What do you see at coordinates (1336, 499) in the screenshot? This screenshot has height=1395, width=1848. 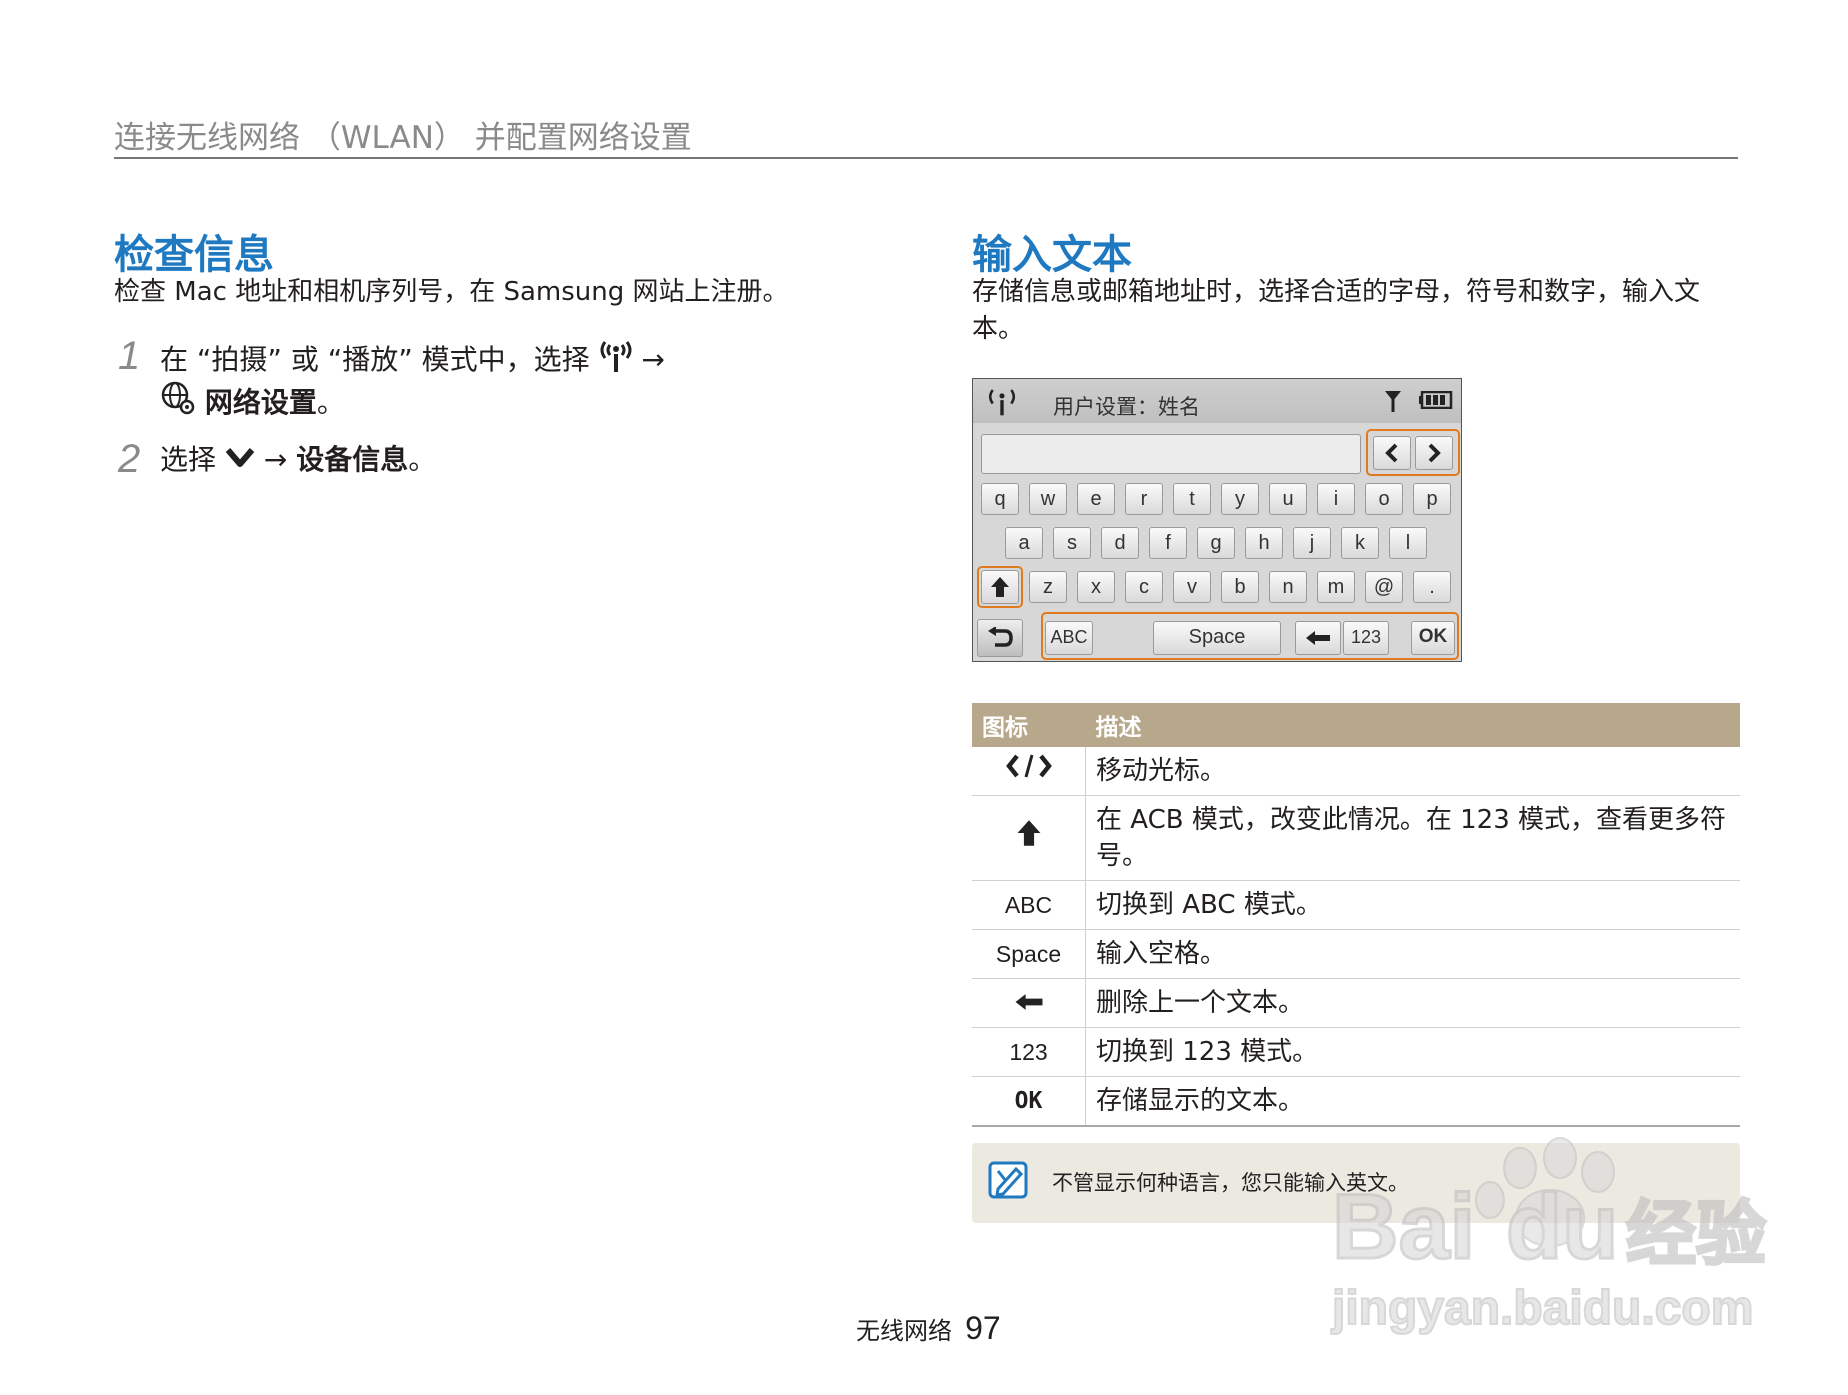 I see `key-i: i` at bounding box center [1336, 499].